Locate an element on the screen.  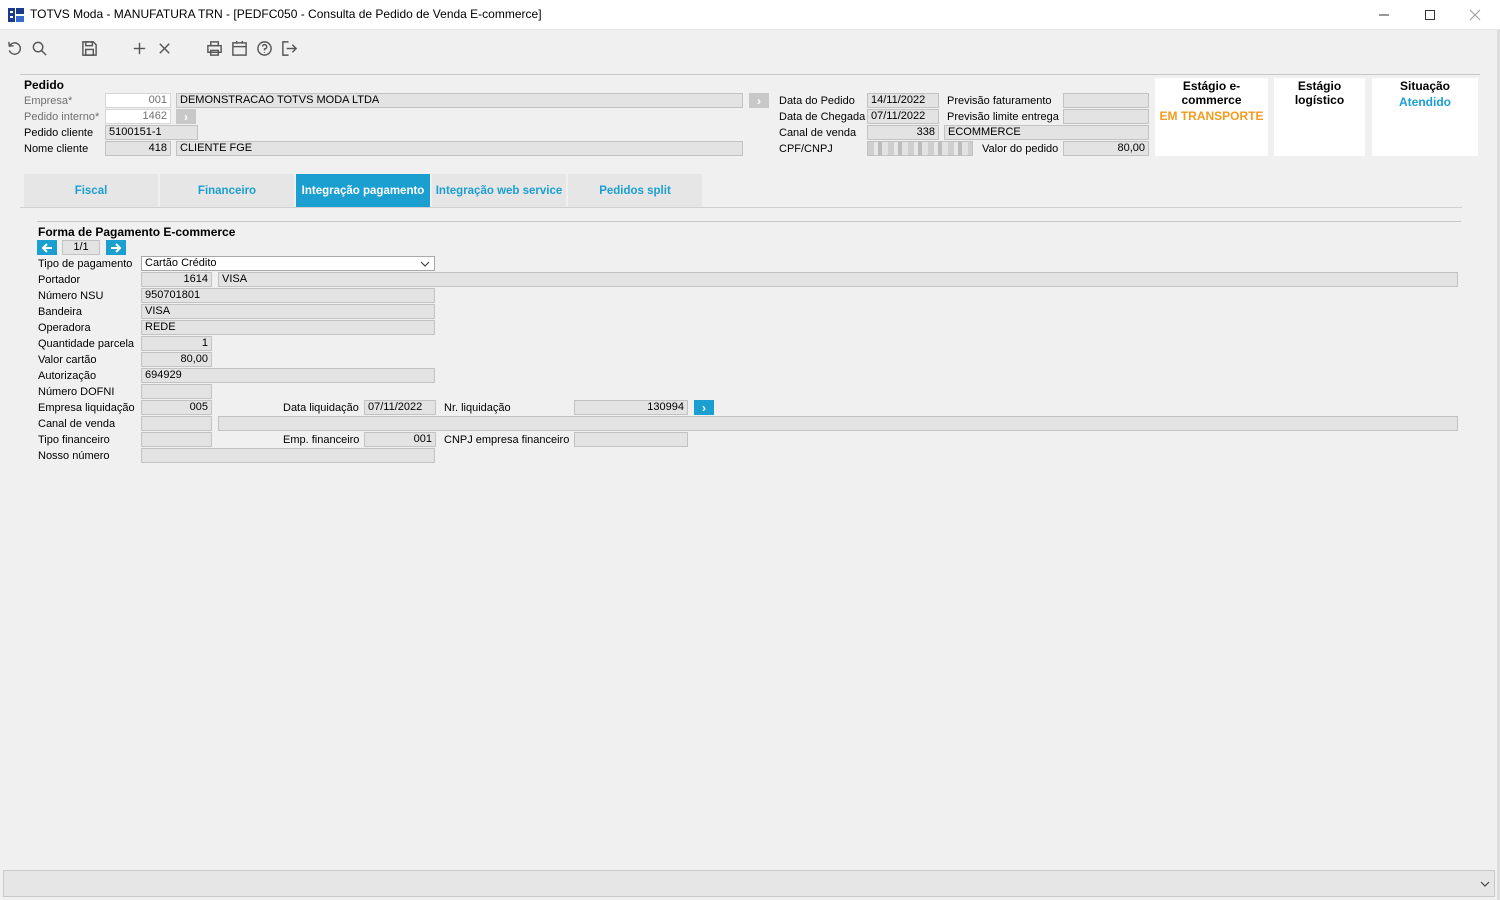
save-icon is located at coordinates (89, 48).